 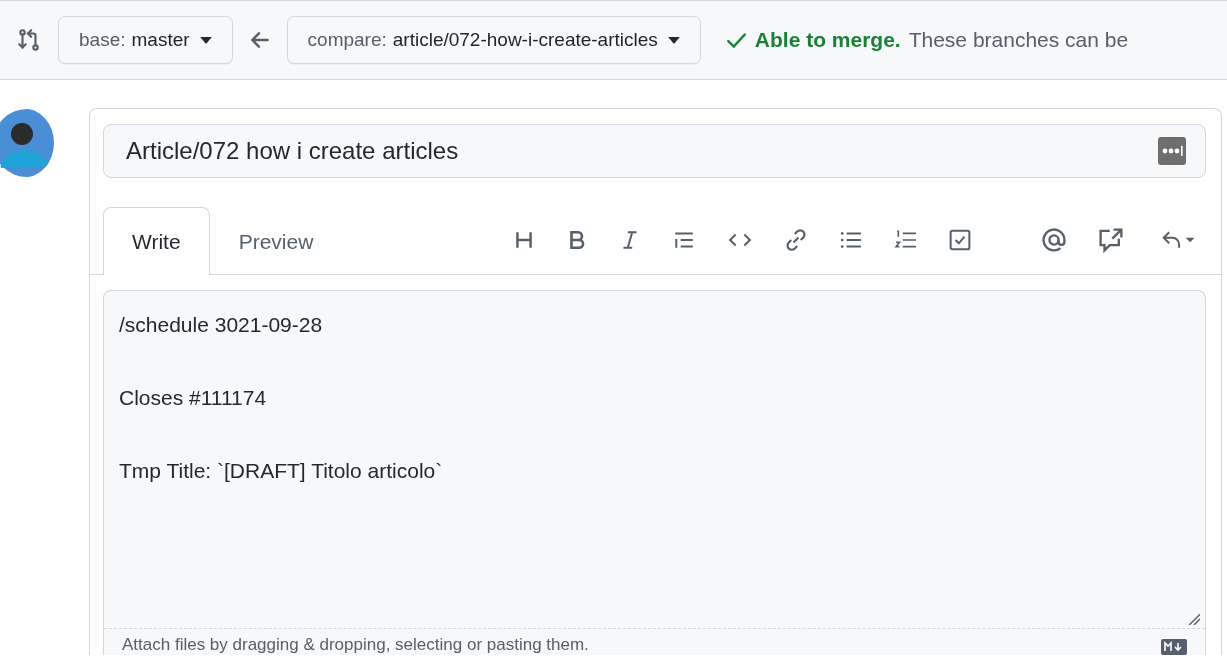 I want to click on markdown-icon, so click(x=1174, y=647).